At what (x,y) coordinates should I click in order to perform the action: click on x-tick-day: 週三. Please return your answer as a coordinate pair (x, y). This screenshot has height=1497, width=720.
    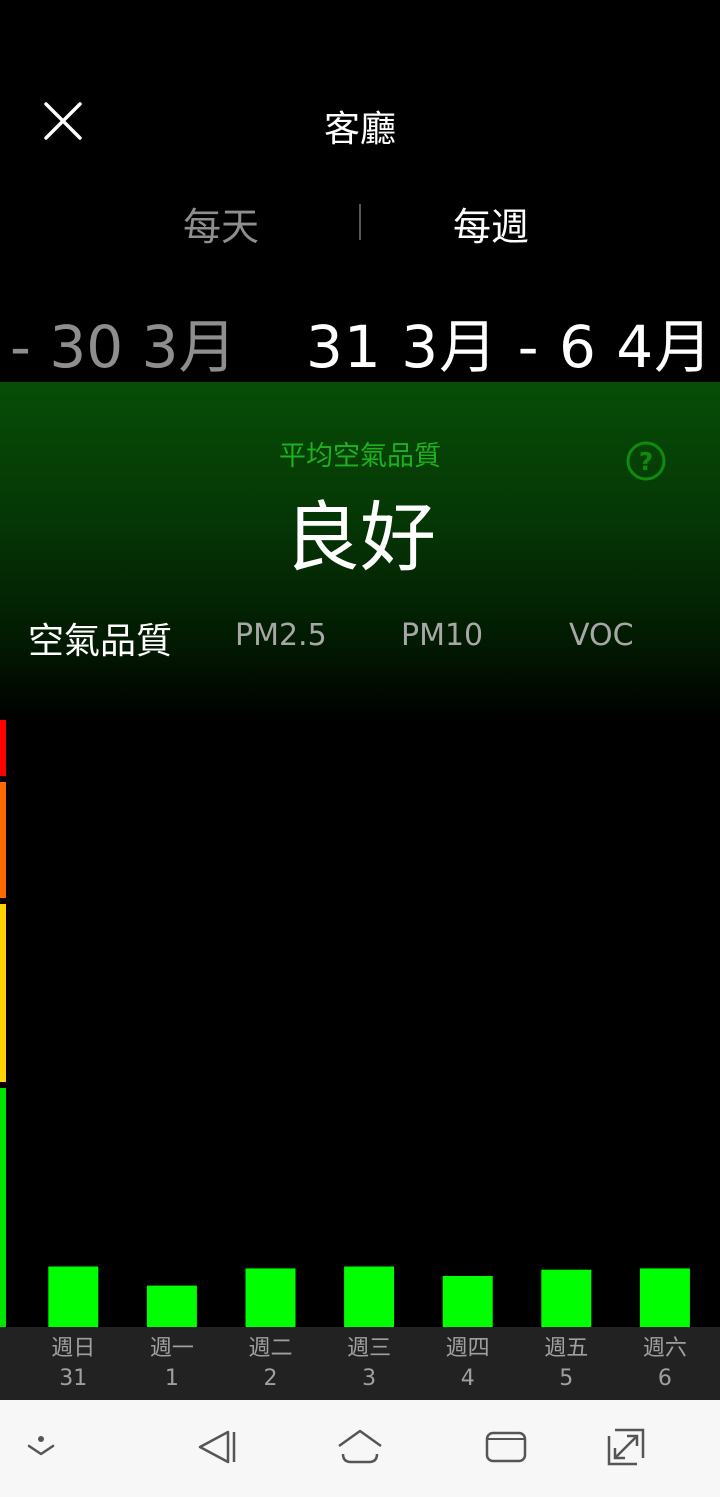
    Looking at the image, I should click on (369, 1348).